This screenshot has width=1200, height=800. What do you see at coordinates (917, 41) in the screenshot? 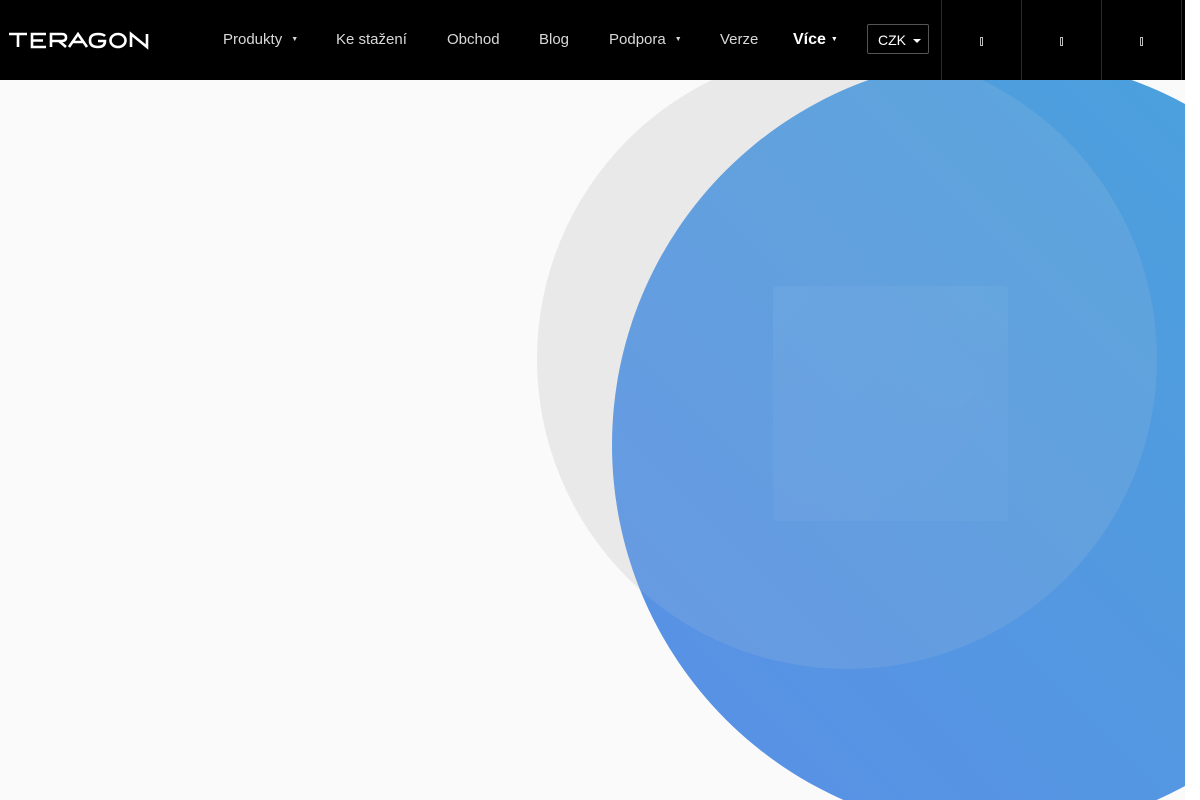
I see `caret-down-icon` at bounding box center [917, 41].